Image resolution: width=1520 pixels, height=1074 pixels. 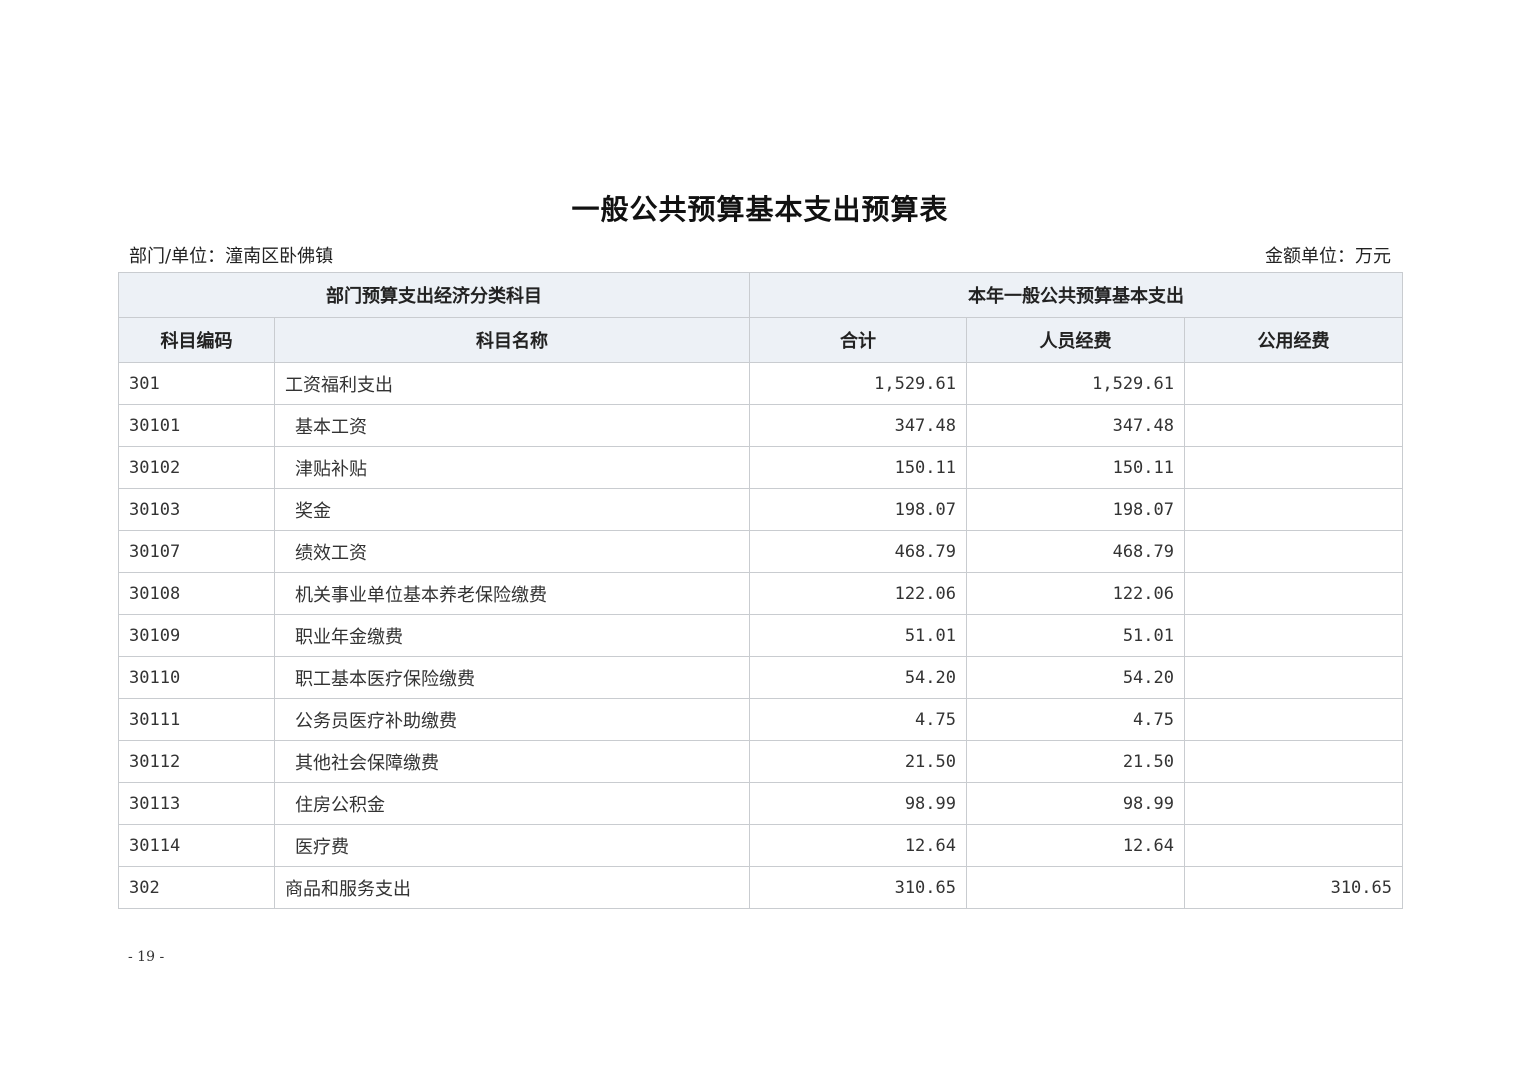 What do you see at coordinates (196, 761) in the screenshot?
I see `cell-code: 30112` at bounding box center [196, 761].